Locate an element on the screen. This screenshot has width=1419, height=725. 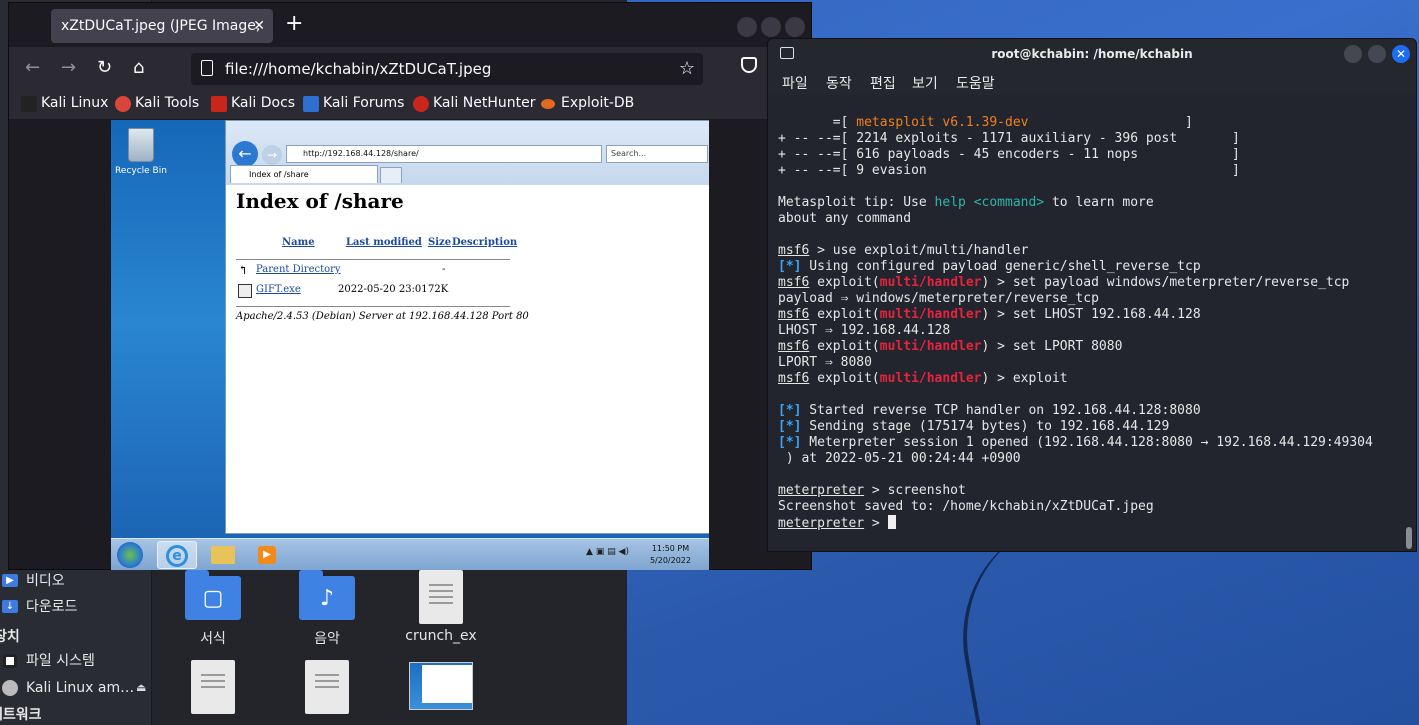
url-bar: file:///home/kchabin/xZtDUCaT.jpeg ☆ is located at coordinates (447, 69).